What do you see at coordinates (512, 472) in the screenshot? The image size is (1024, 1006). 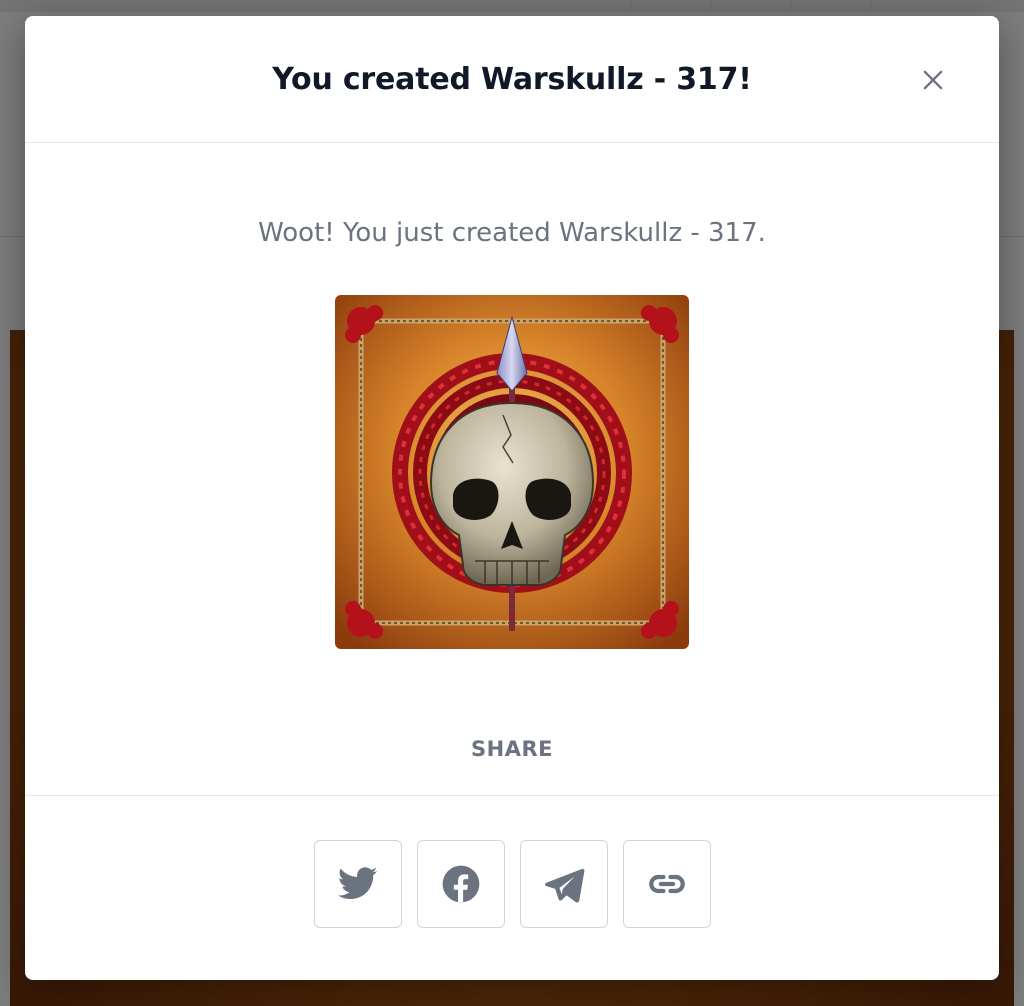 I see `nft-artwork-image` at bounding box center [512, 472].